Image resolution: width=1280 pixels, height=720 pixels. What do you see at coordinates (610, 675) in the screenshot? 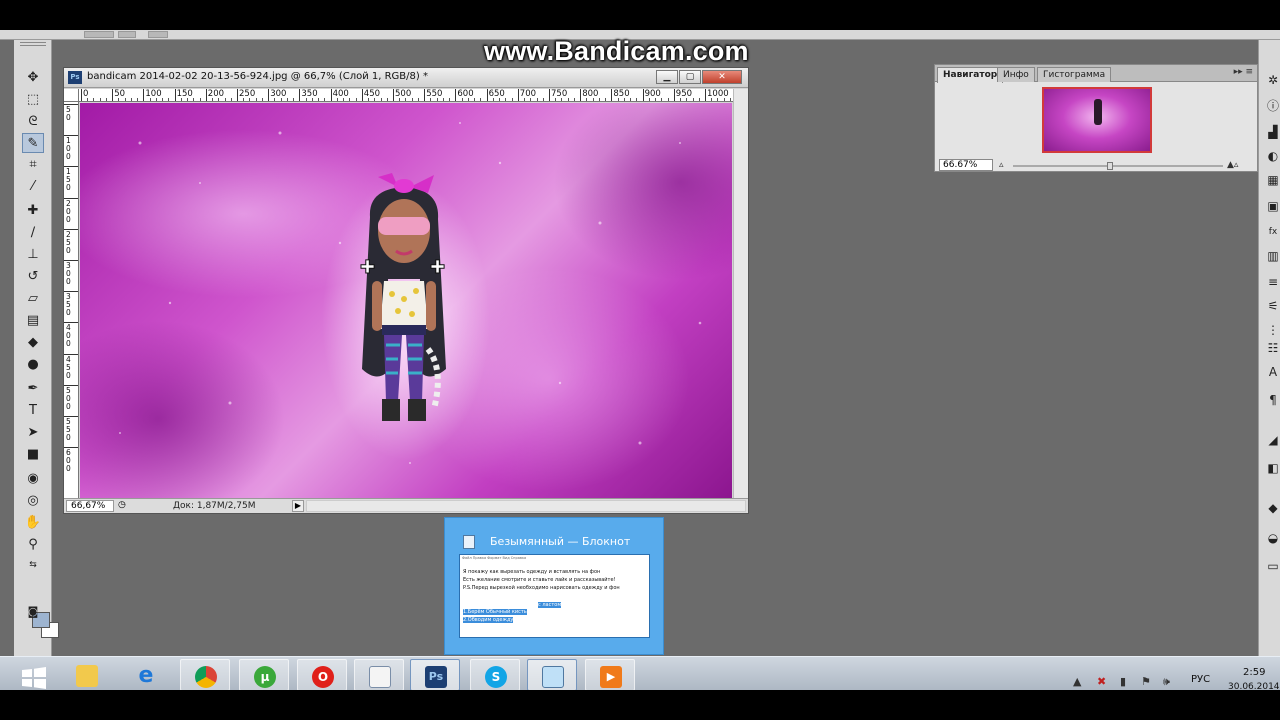
I see `taskbar-app-bandicam: ▶` at bounding box center [610, 675].